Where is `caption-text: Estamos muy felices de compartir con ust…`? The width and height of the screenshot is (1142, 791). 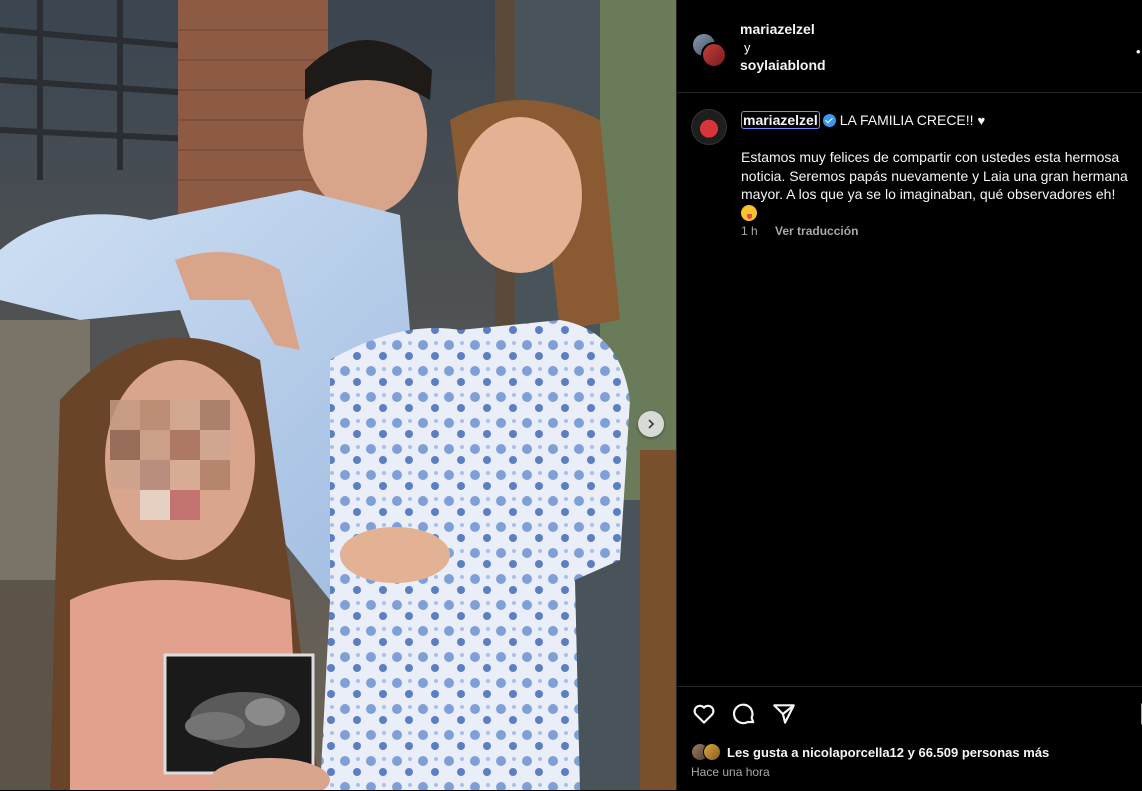 caption-text: Estamos muy felices de compartir con ust… is located at coordinates (938, 185).